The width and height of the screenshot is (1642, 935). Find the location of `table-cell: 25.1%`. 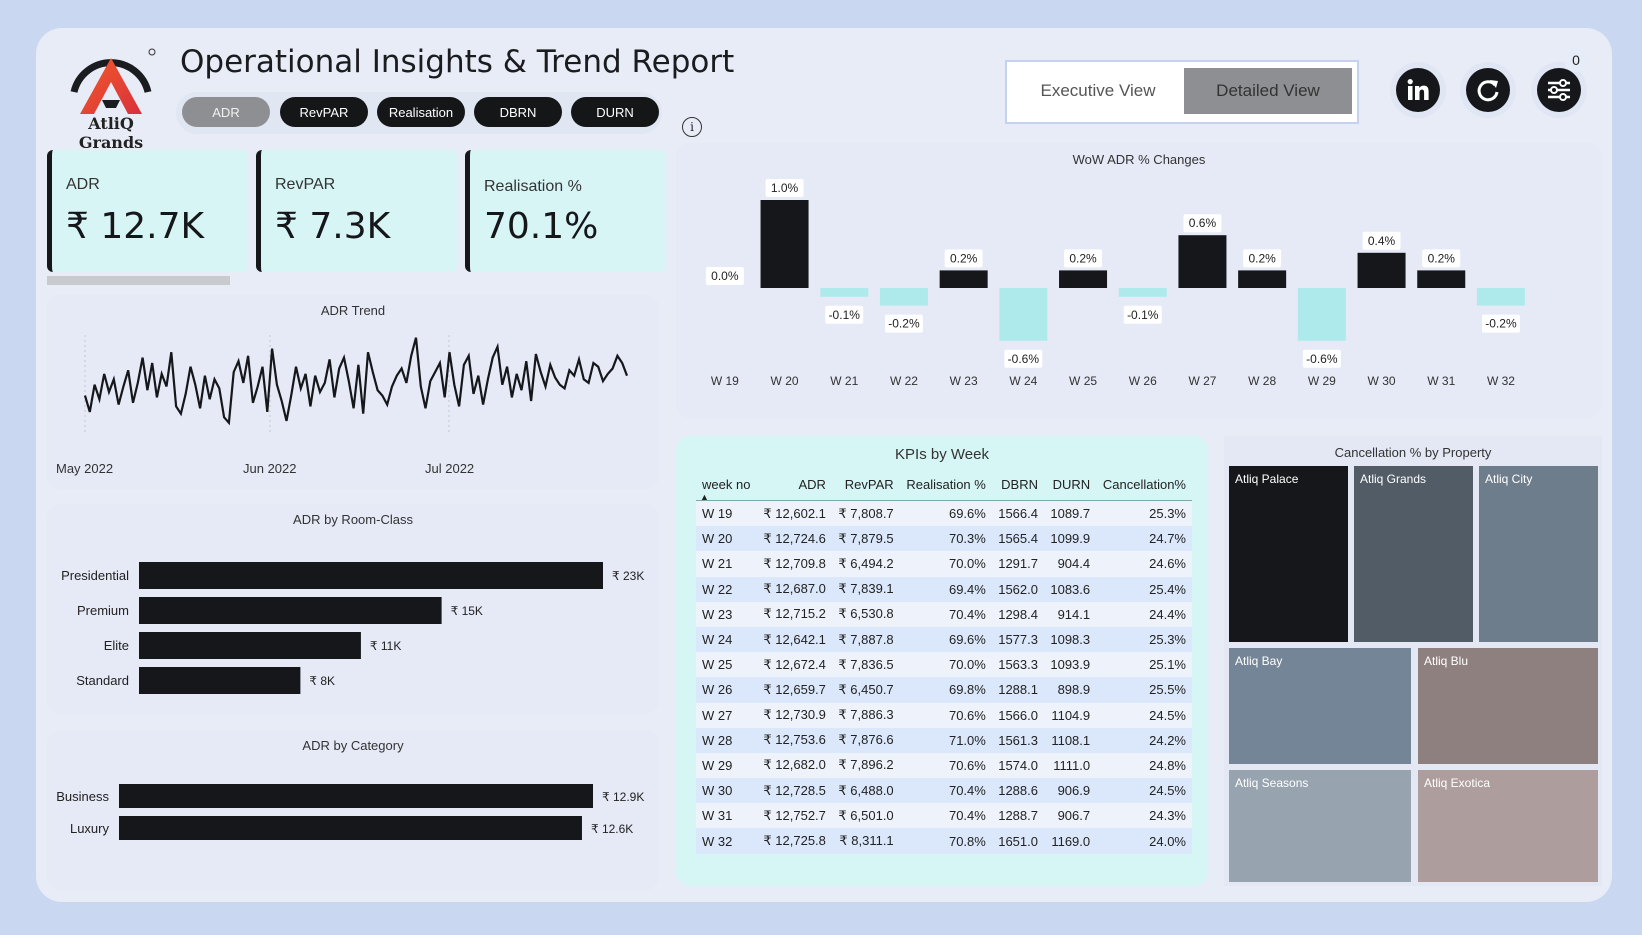

table-cell: 25.1% is located at coordinates (1144, 665).